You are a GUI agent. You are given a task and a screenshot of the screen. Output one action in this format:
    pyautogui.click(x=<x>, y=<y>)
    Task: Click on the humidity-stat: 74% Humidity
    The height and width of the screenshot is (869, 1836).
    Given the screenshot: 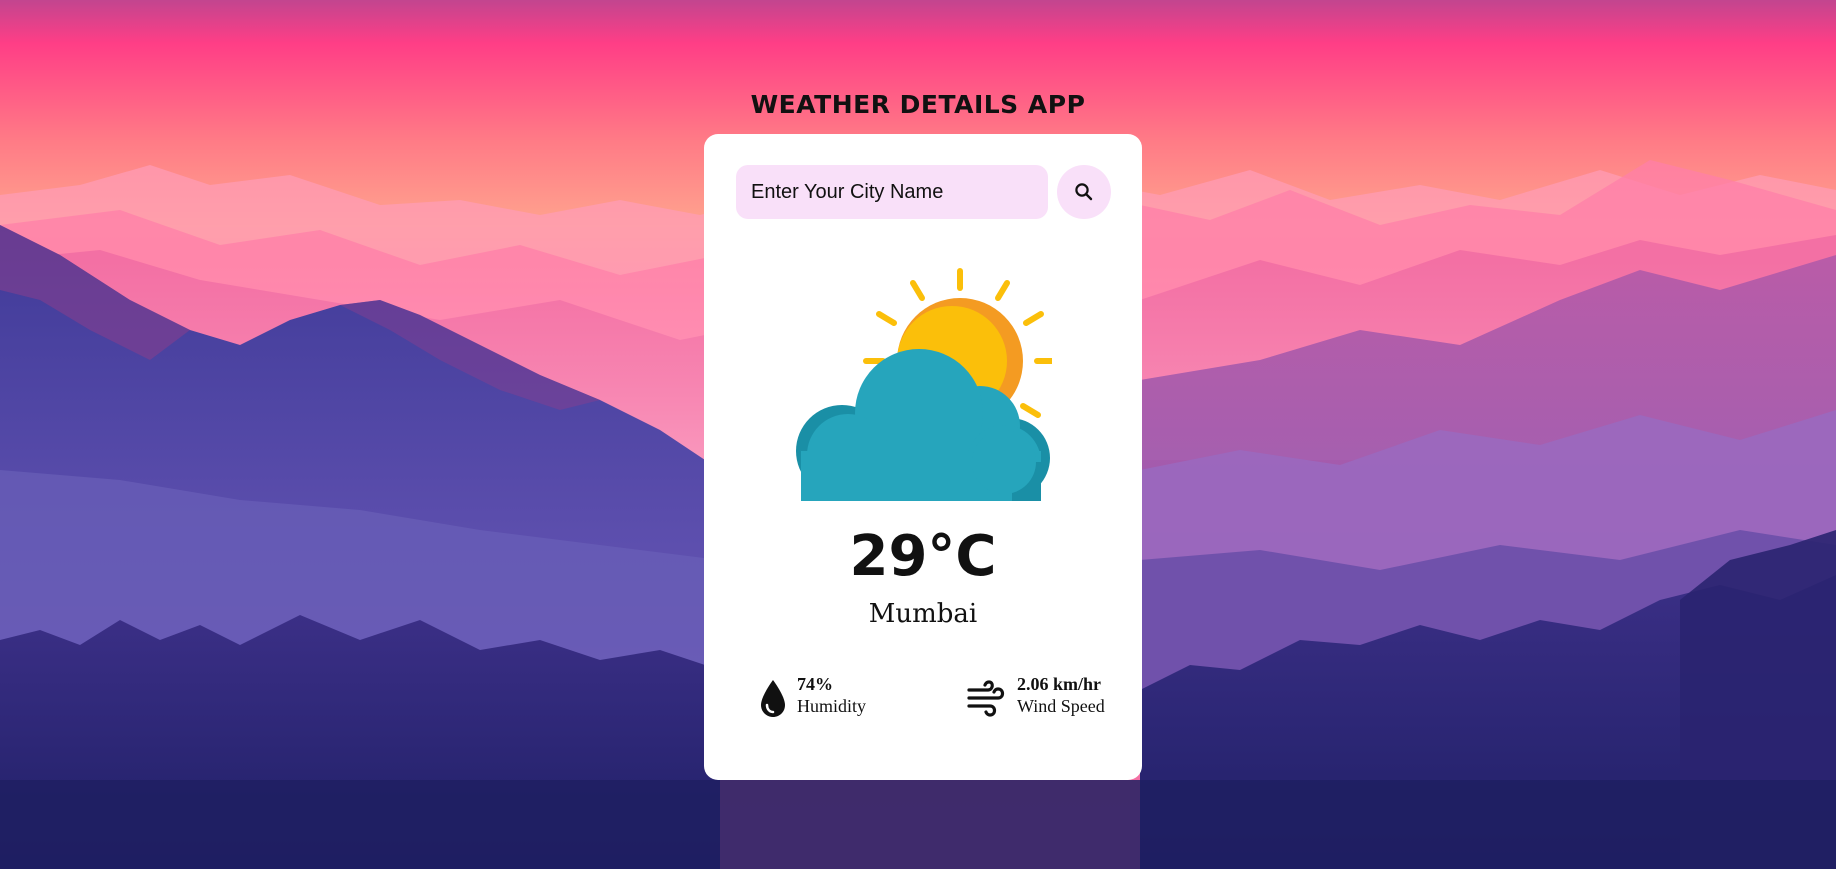 What is the action you would take?
    pyautogui.click(x=823, y=699)
    